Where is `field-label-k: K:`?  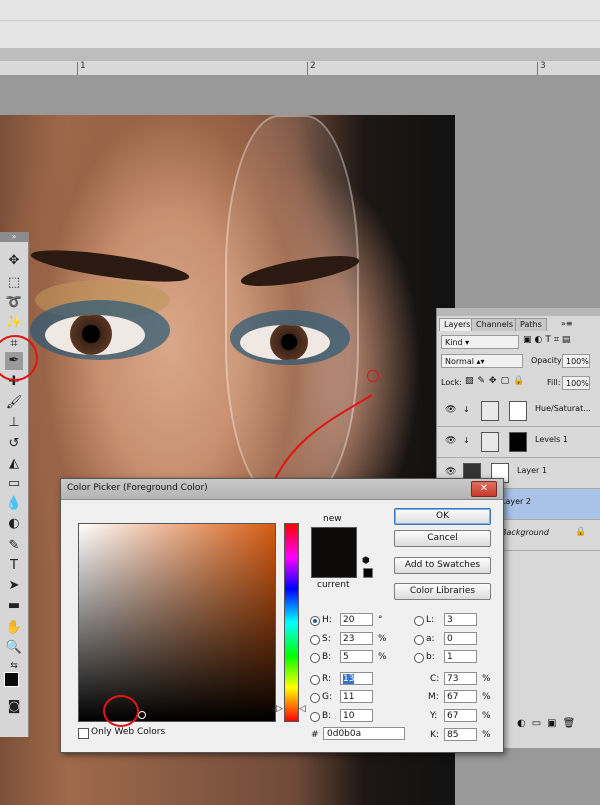
field-label-k: K: is located at coordinates (434, 735).